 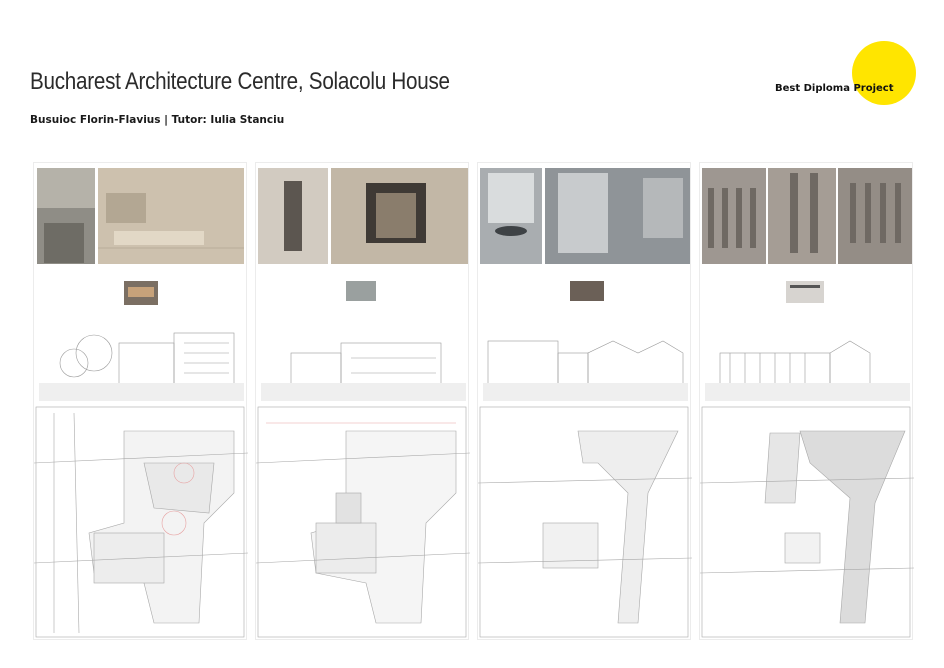 I want to click on award-badge-circle, so click(x=884, y=73).